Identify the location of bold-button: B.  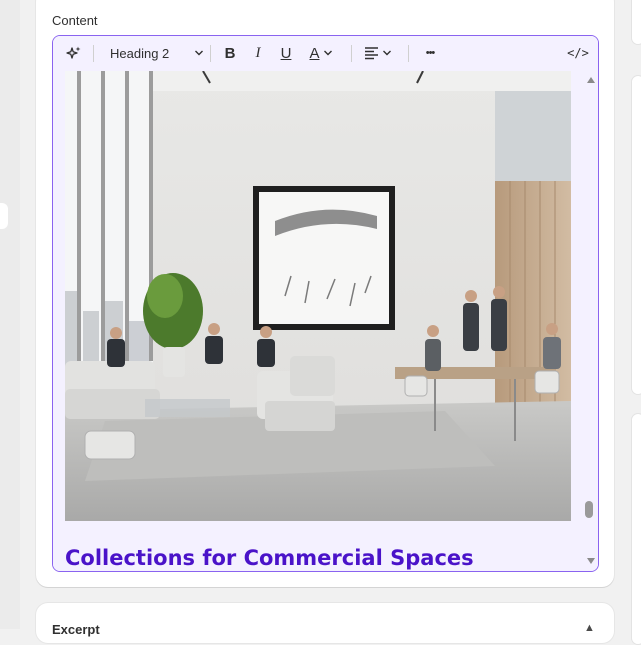
(230, 53).